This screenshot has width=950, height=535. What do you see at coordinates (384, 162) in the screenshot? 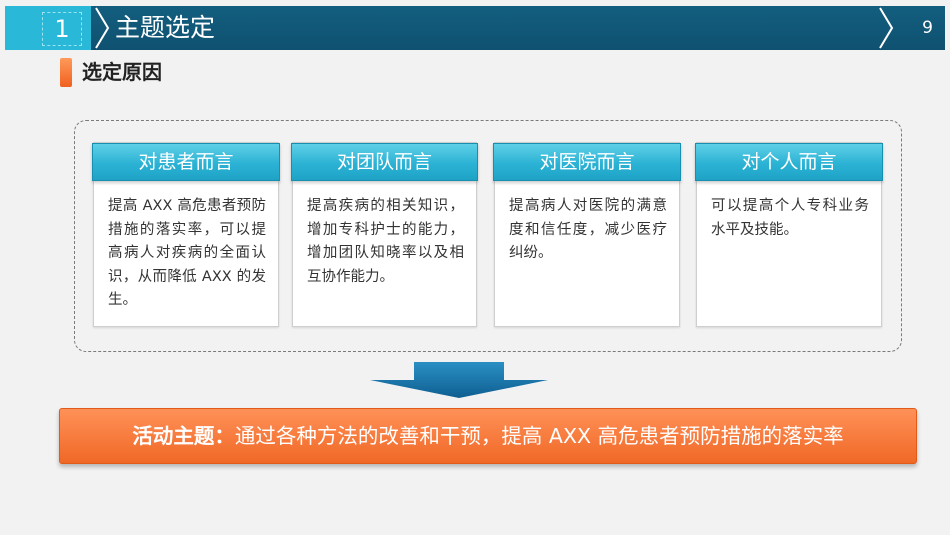
I see `reason-card-title: 对团队而言` at bounding box center [384, 162].